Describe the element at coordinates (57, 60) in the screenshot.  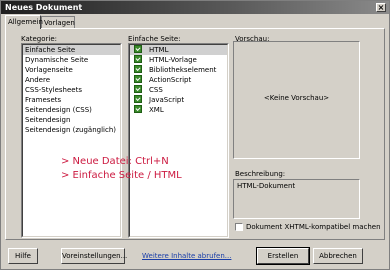
I see `kategorie-item-label: Dynamische Seite` at that location.